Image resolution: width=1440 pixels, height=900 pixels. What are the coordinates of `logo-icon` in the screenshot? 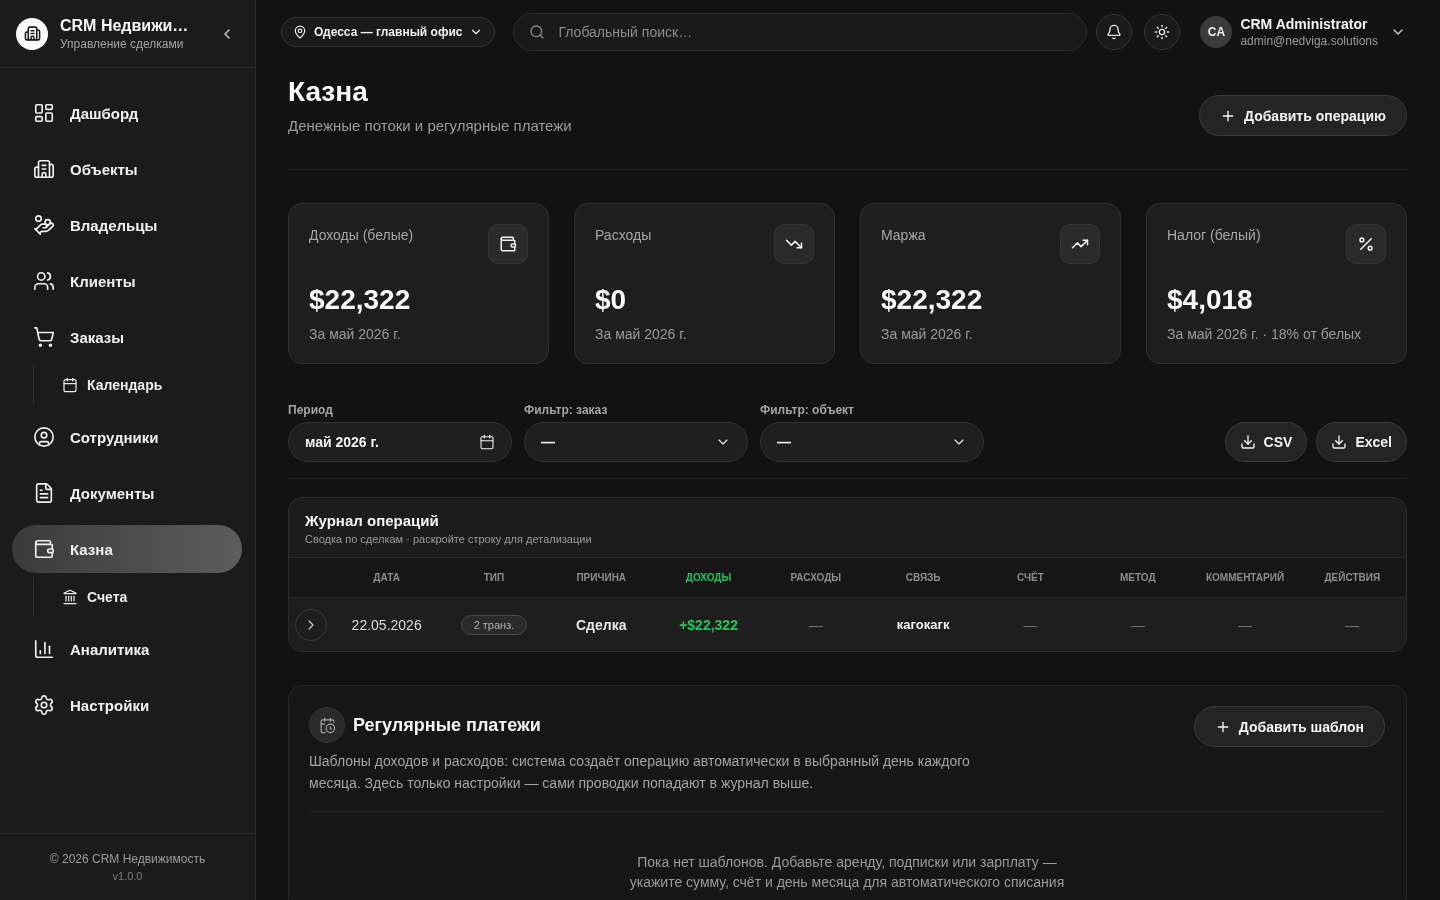 It's located at (32, 33).